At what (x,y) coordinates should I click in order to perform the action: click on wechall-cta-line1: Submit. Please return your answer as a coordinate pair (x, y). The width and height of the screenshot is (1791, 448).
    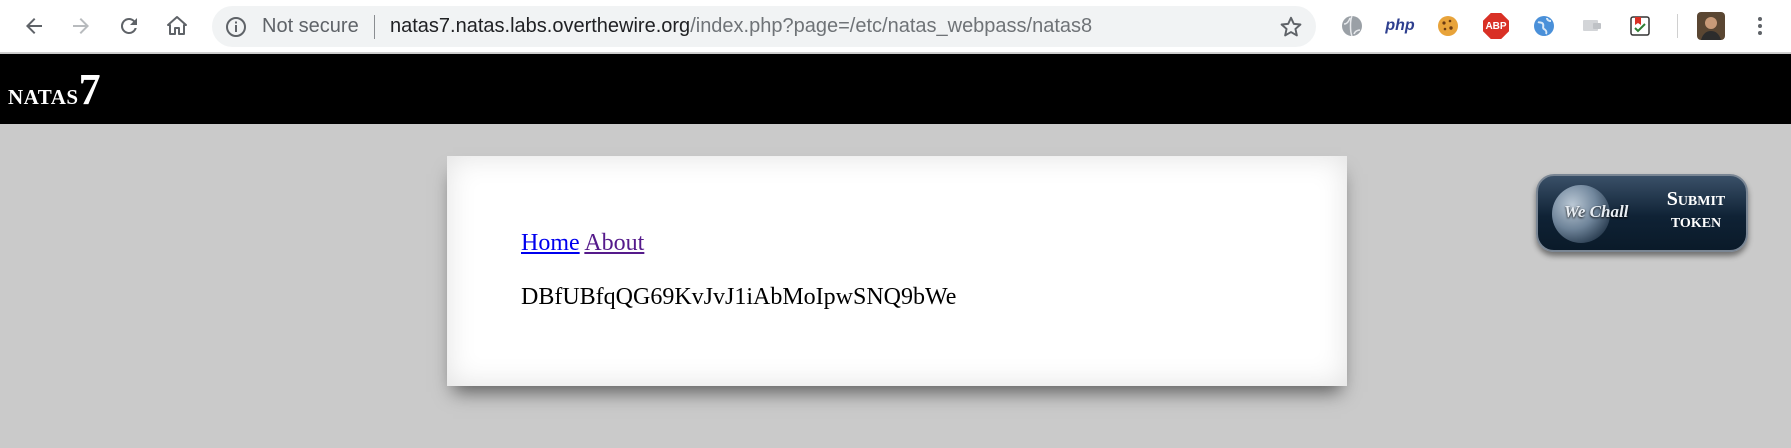
    Looking at the image, I should click on (1696, 199).